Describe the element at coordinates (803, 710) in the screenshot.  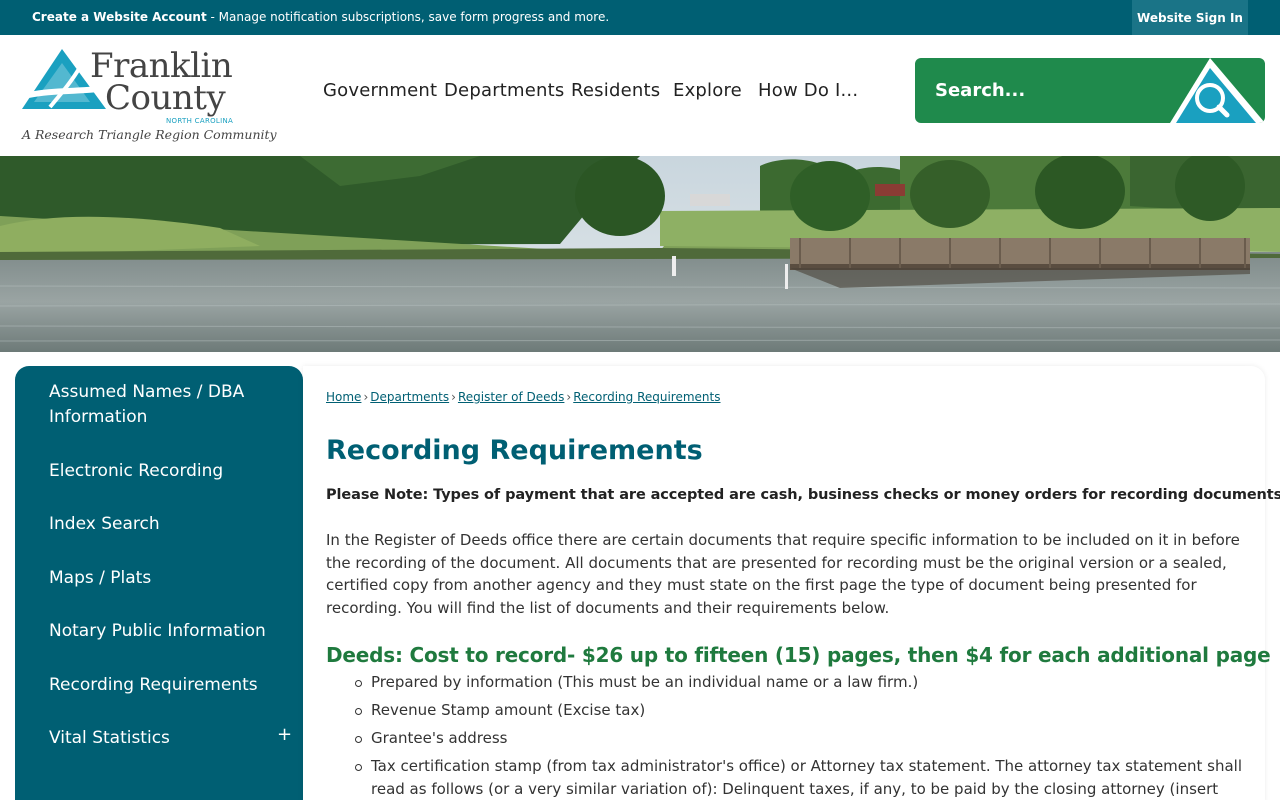
I see `list-item: Revenue Stamp amount (Excise tax)` at that location.